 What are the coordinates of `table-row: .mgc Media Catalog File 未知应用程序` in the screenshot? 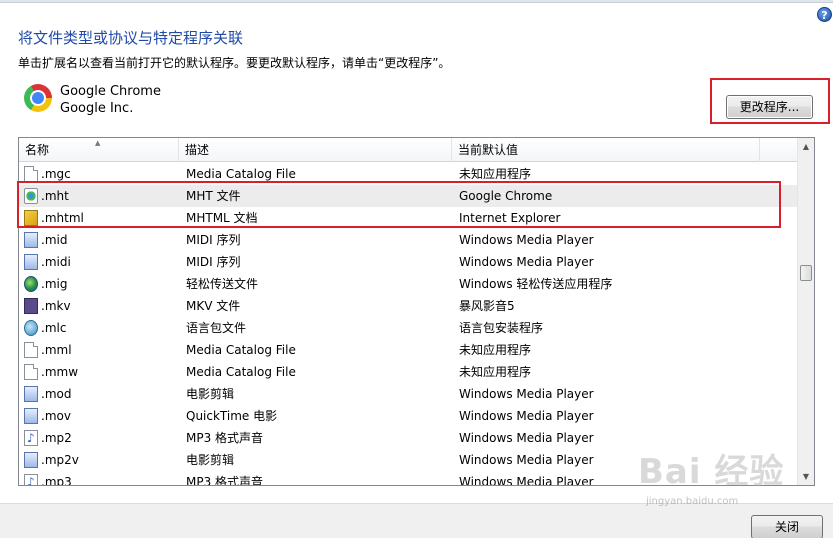 It's located at (408, 174).